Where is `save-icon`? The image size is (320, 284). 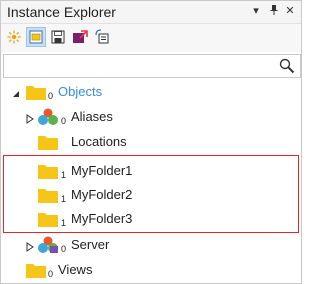 save-icon is located at coordinates (58, 37).